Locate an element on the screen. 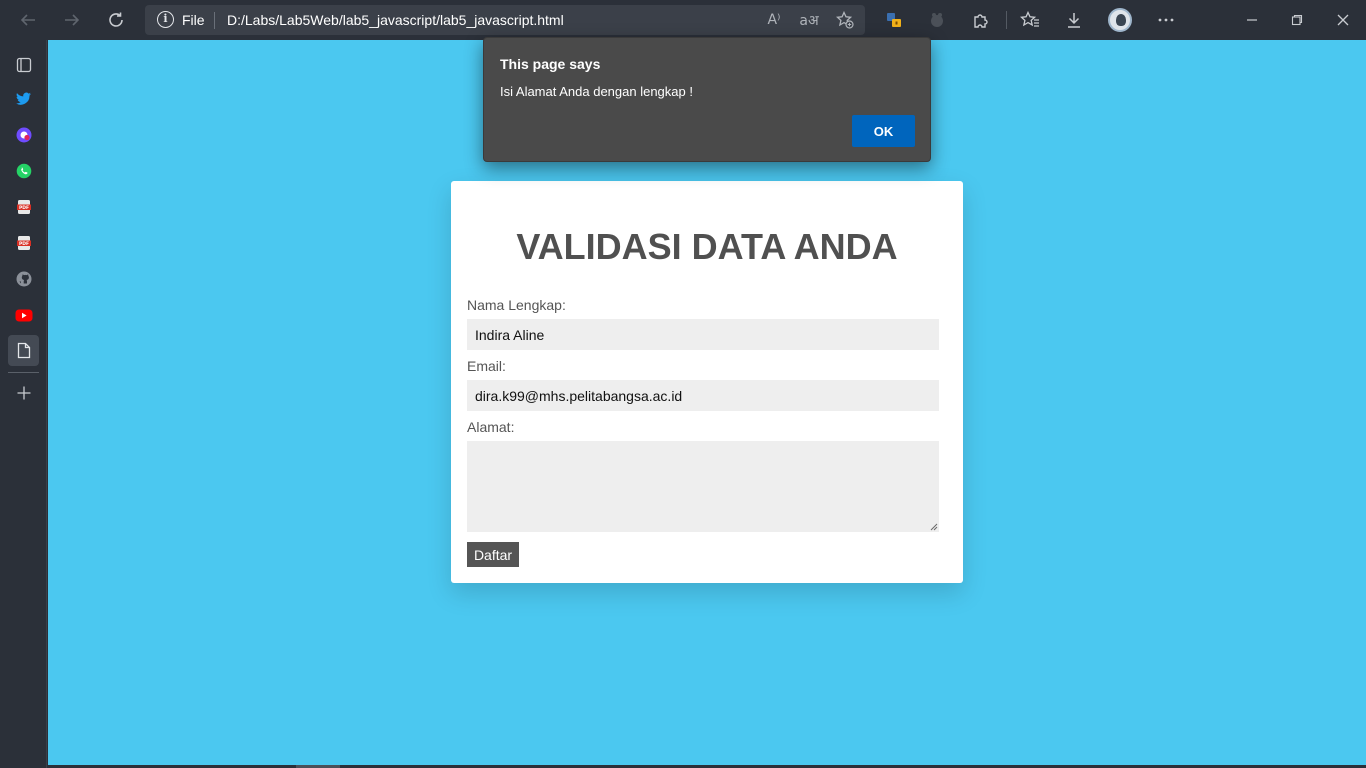  extension-lock-icon is located at coordinates (894, 20).